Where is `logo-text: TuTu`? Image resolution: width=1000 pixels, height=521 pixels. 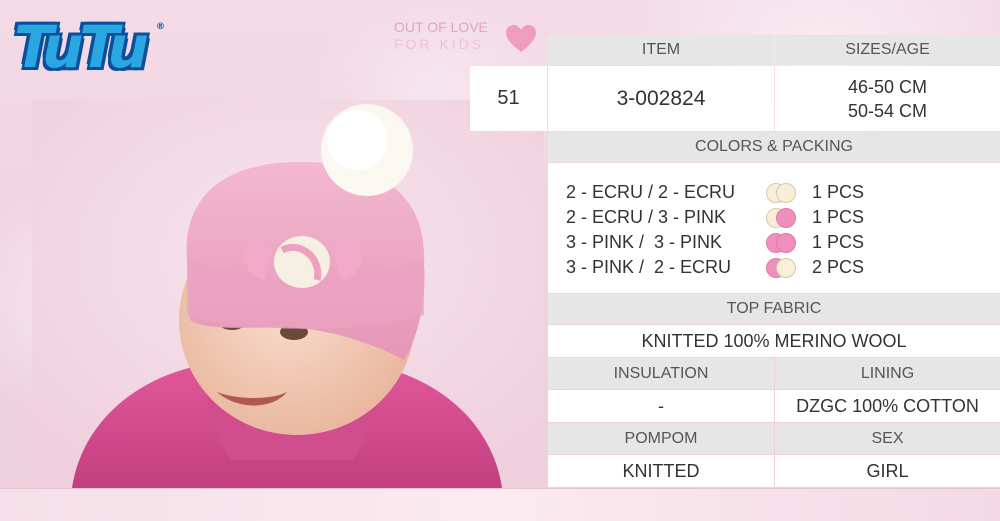 logo-text: TuTu is located at coordinates (81, 47).